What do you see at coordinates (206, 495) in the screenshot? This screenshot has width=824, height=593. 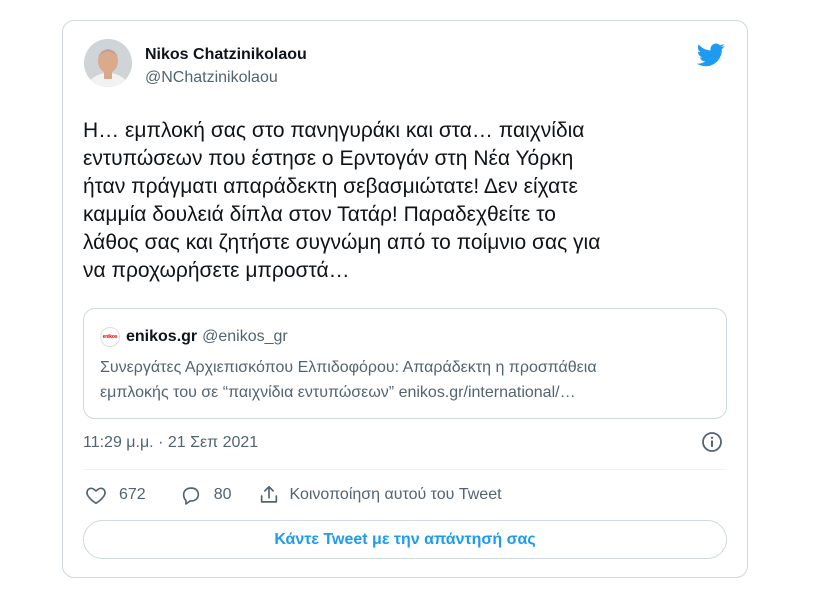 I see `reply-action-button: 80` at bounding box center [206, 495].